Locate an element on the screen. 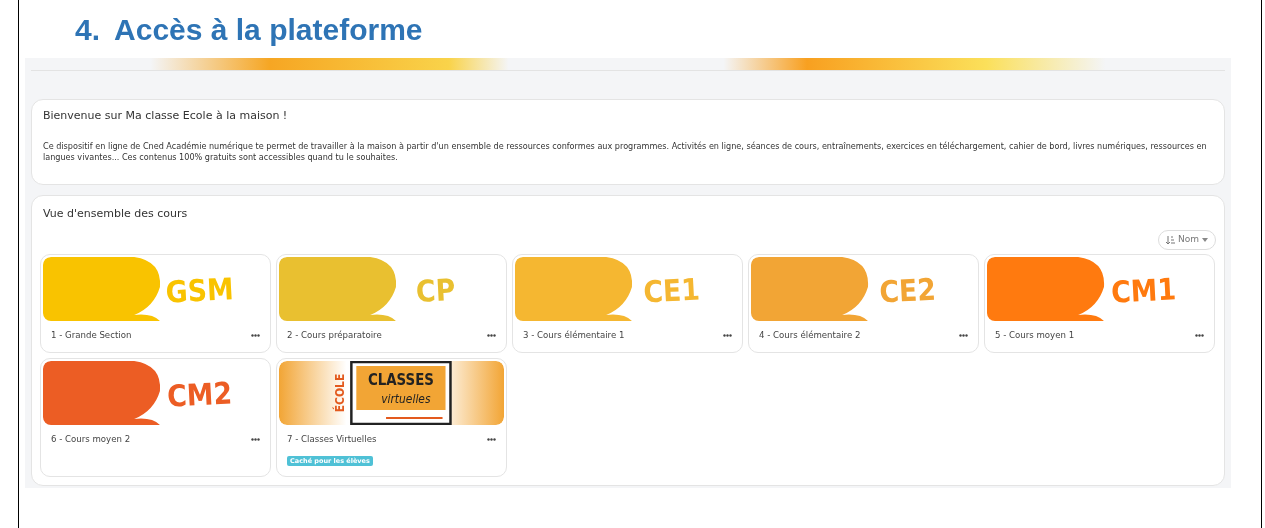 The height and width of the screenshot is (528, 1265). course-name: 7 - Classes Virtuelles is located at coordinates (332, 439).